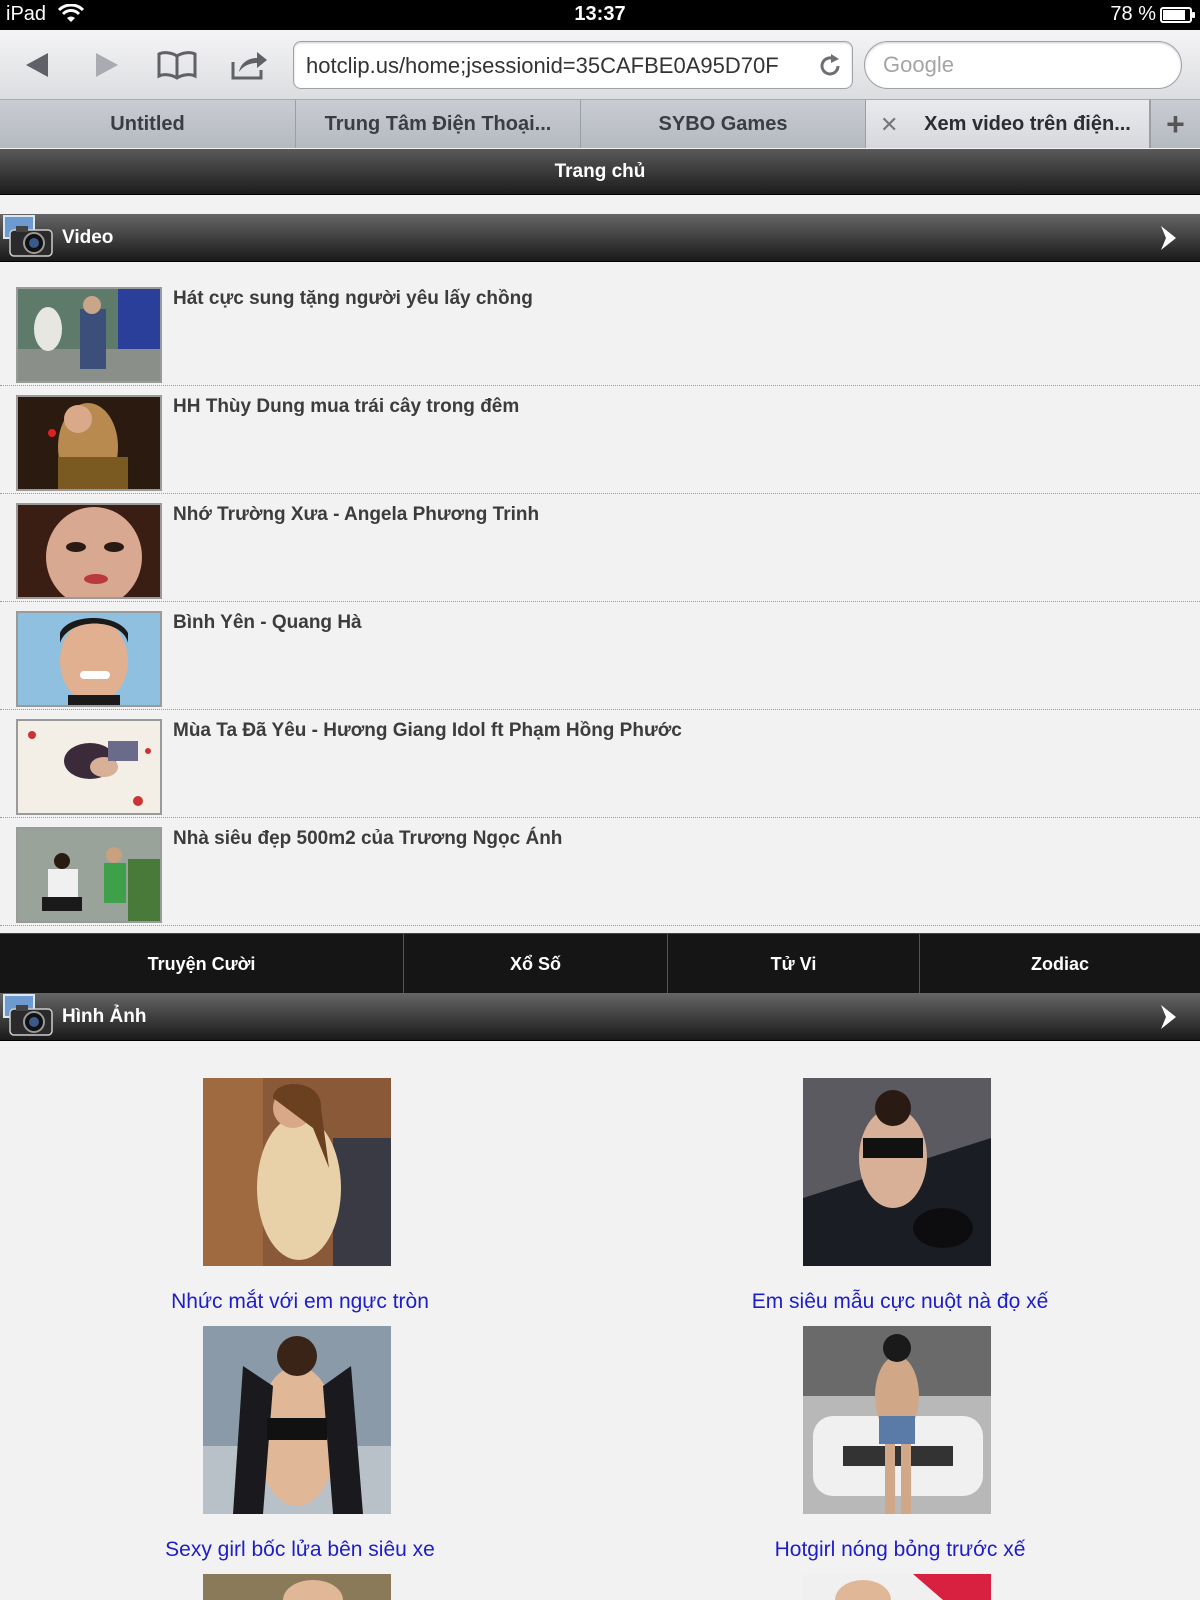  What do you see at coordinates (900, 1302) in the screenshot?
I see `image-caption: Em siêu mẫu cực nuột nà đọ xế` at bounding box center [900, 1302].